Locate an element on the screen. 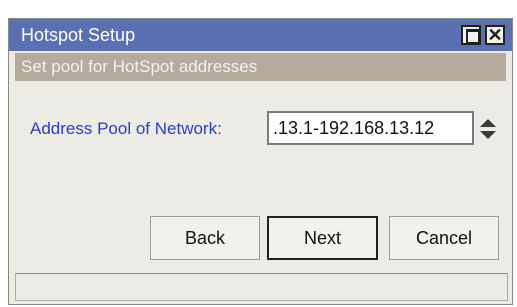  close-icon: ✕ is located at coordinates (495, 35).